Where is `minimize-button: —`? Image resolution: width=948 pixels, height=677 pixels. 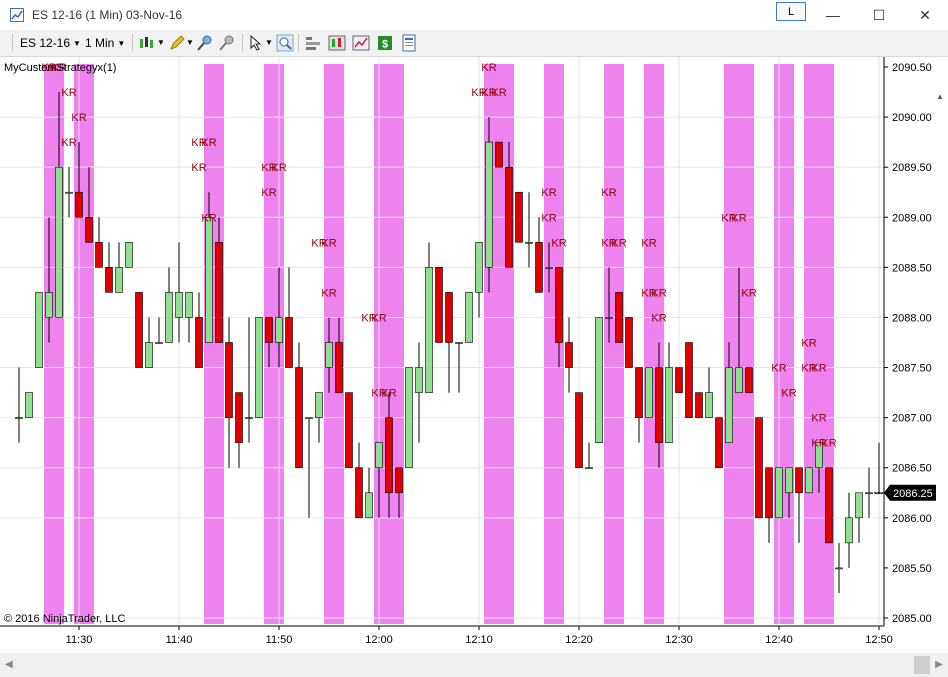
minimize-button: — is located at coordinates (833, 15).